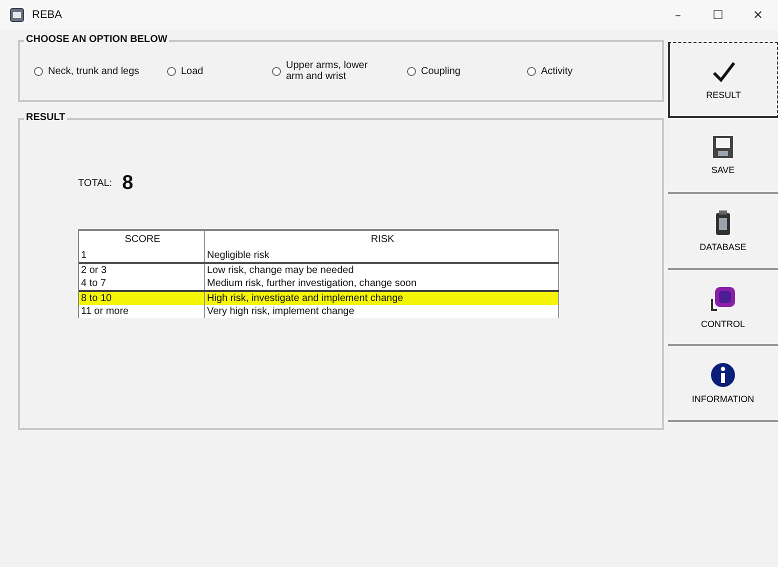  What do you see at coordinates (319, 297) in the screenshot?
I see `table-row: 8 to 10 High risk, investigate and implement change` at bounding box center [319, 297].